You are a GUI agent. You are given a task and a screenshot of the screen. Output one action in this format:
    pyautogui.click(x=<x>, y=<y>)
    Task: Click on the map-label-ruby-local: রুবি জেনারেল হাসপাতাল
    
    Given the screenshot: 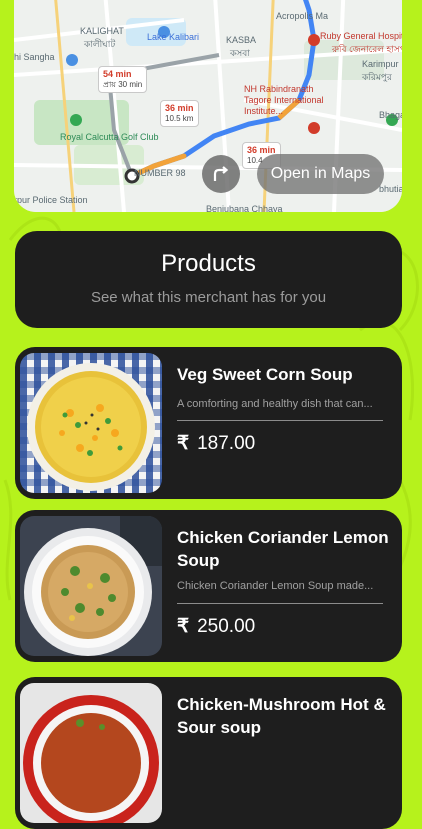 What is the action you would take?
    pyautogui.click(x=367, y=49)
    